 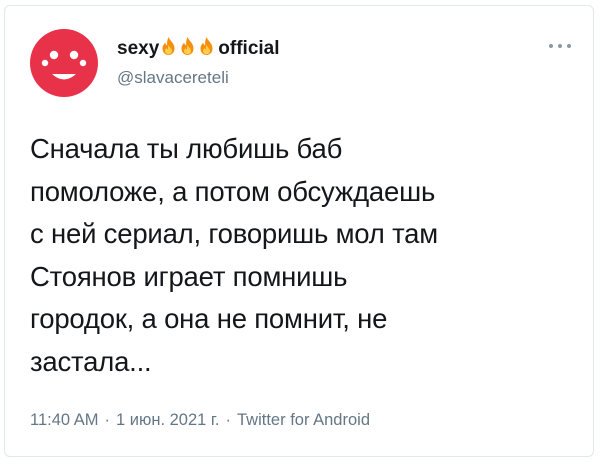 I want to click on tweet-text-line: Стоянов играет помнишь, so click(x=189, y=276).